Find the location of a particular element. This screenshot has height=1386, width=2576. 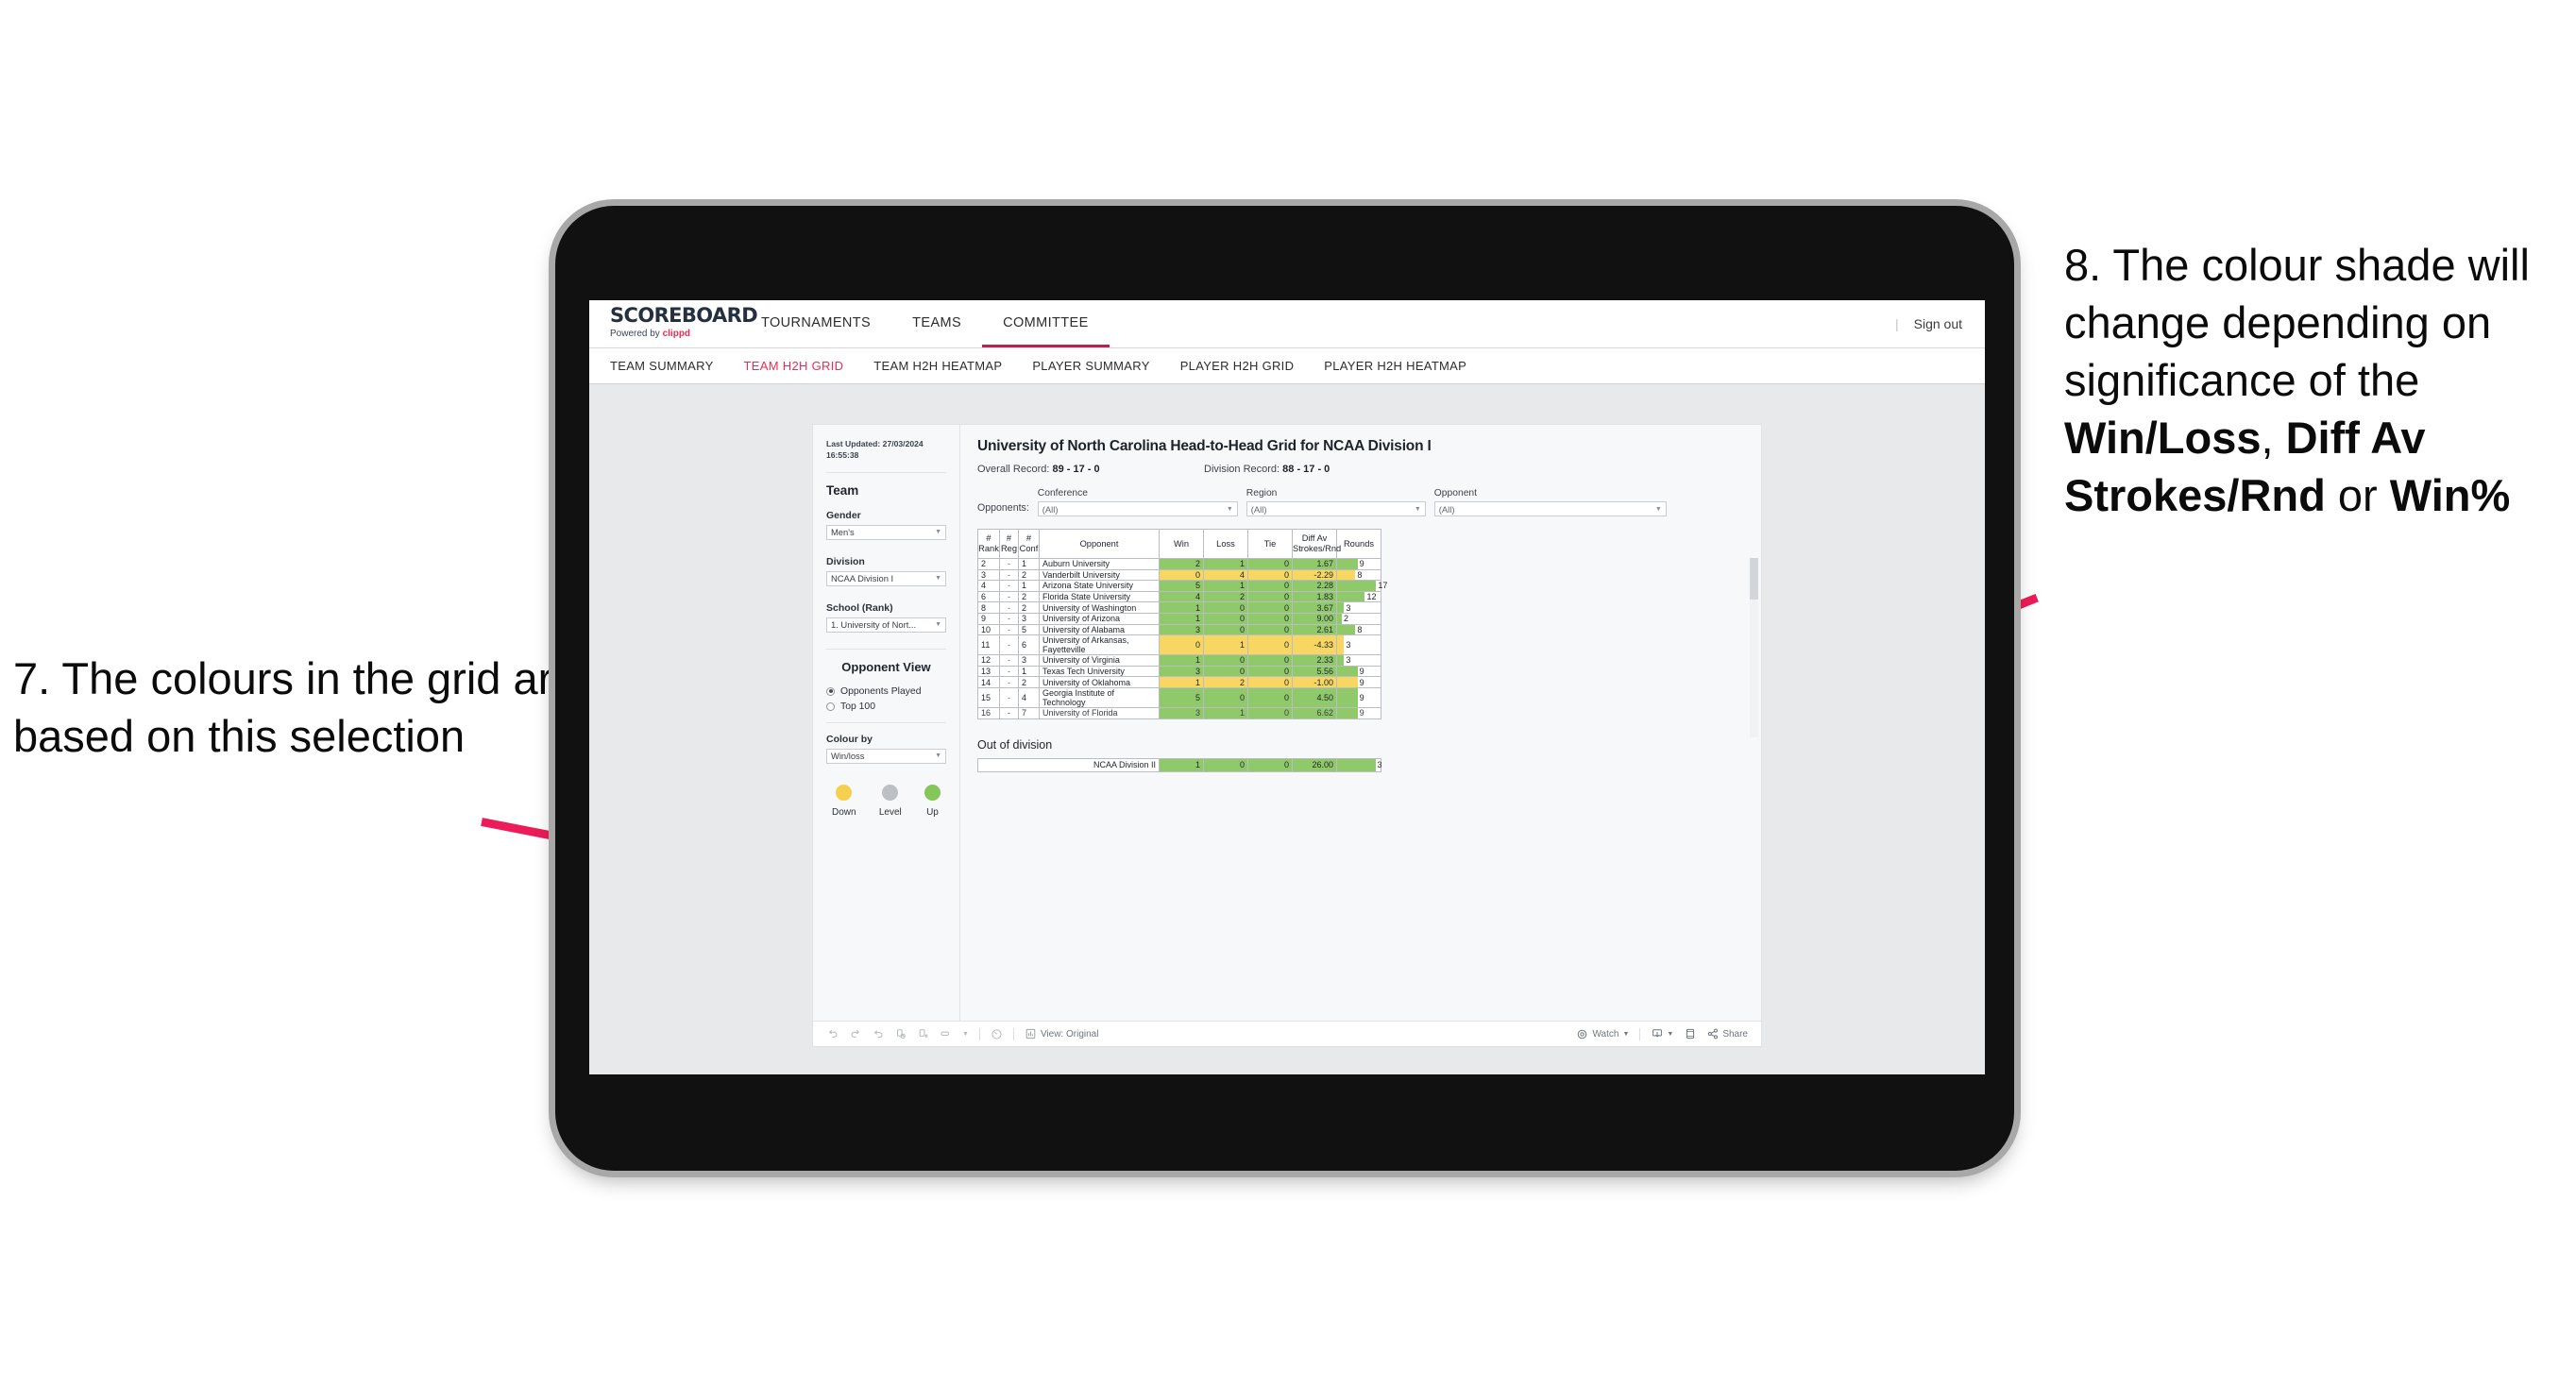

undo-icon is located at coordinates (832, 1034).